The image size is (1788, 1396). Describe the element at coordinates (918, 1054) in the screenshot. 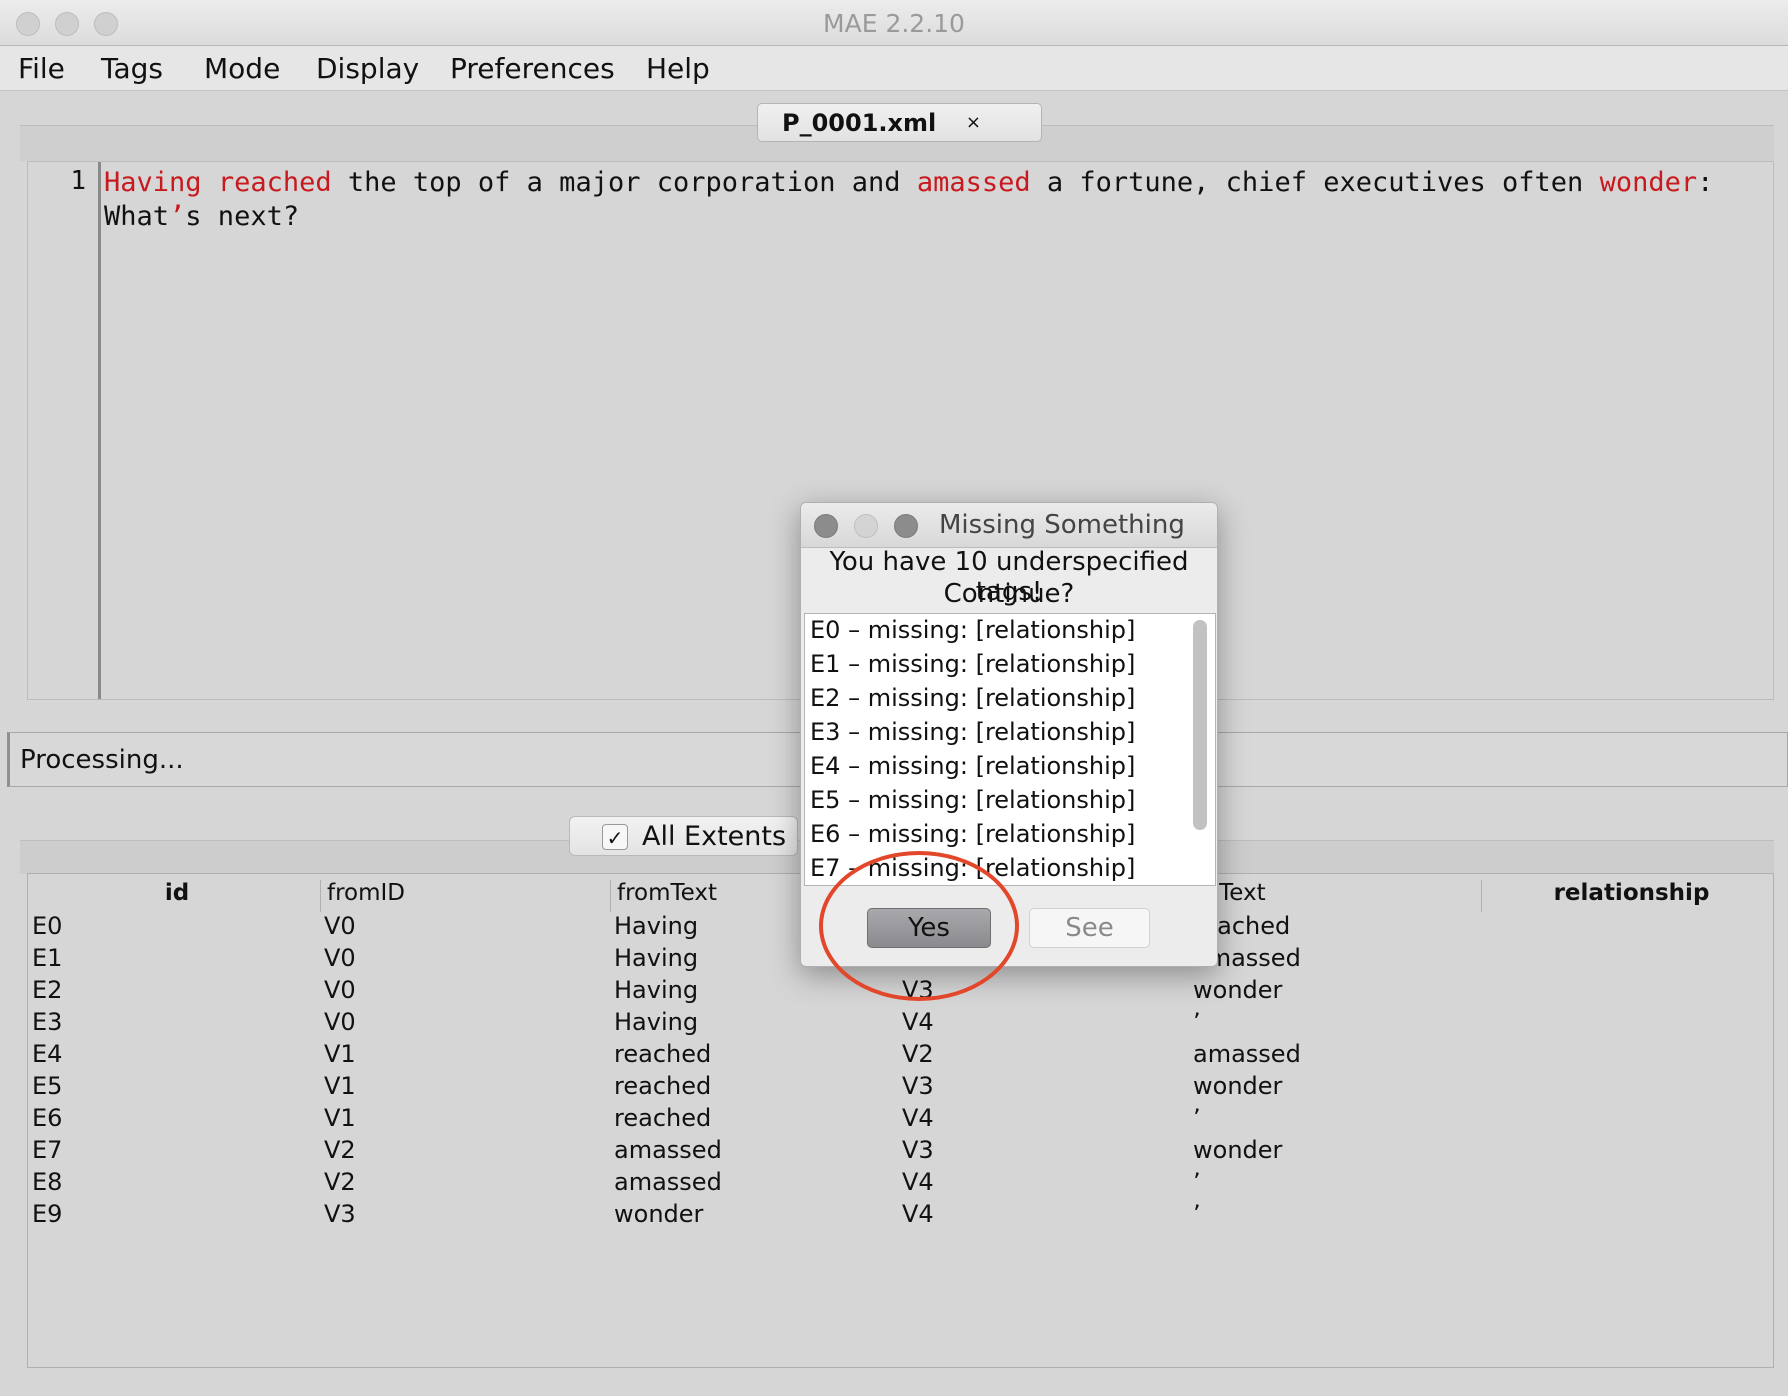

I see `cell-toID: V2` at that location.